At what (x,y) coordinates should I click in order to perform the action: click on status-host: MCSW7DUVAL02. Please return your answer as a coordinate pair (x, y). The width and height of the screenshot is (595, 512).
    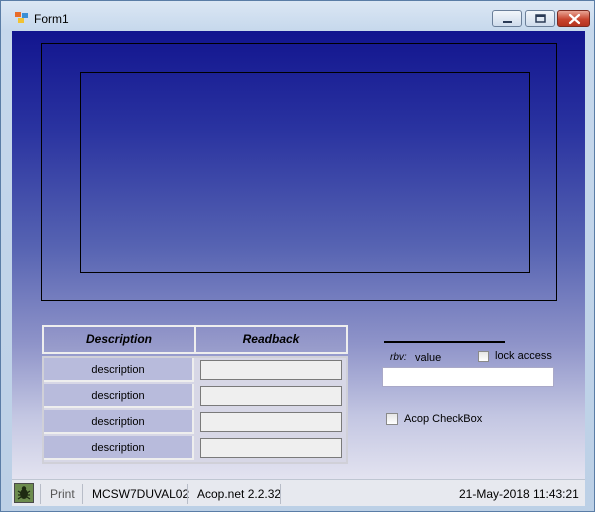
    Looking at the image, I should click on (135, 494).